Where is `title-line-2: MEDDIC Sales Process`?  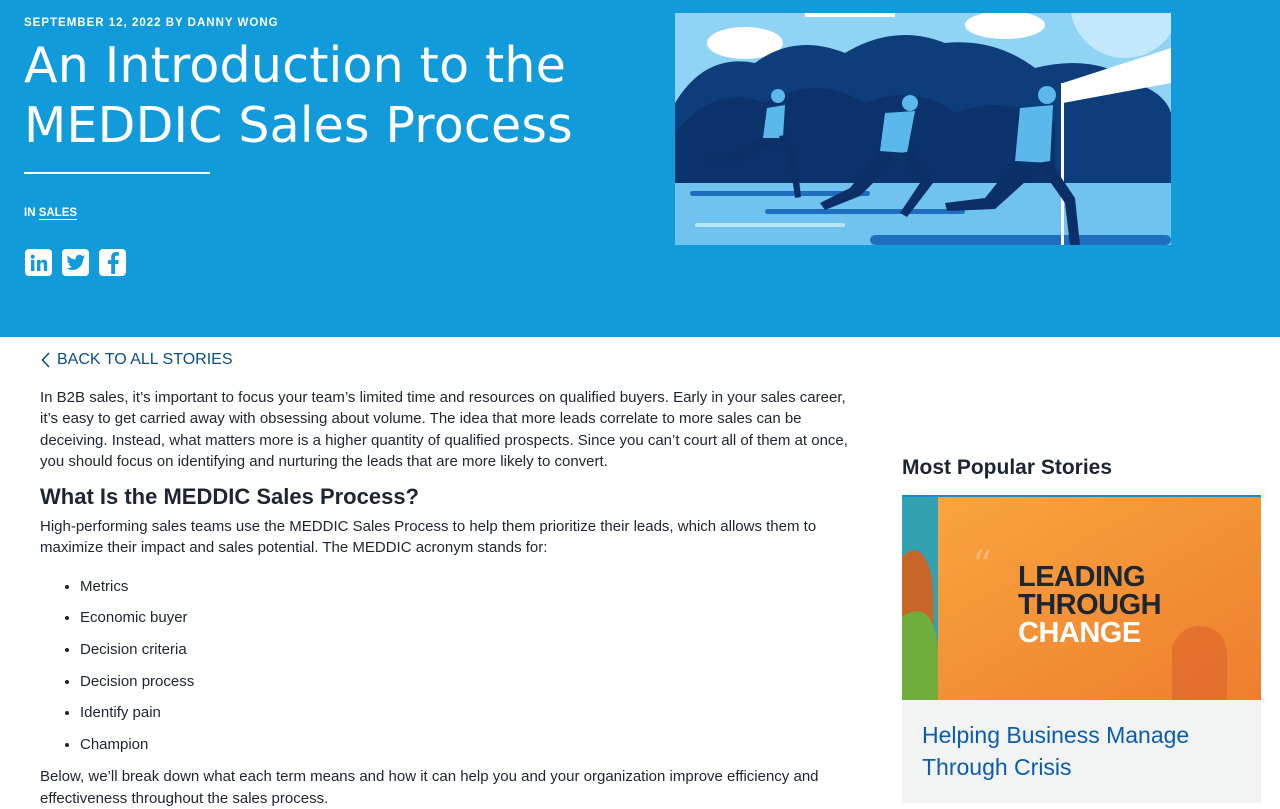 title-line-2: MEDDIC Sales Process is located at coordinates (298, 125).